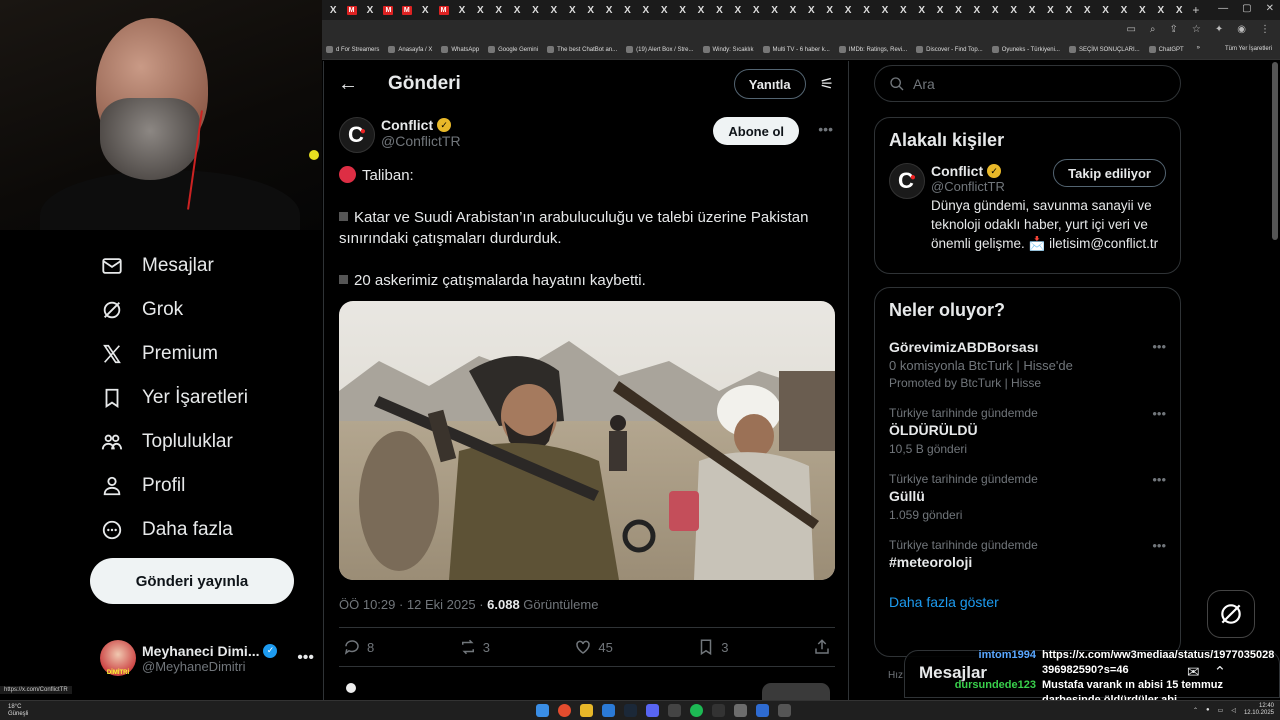 The image size is (1280, 720). I want to click on new-tab-button: +, so click(1195, 10).